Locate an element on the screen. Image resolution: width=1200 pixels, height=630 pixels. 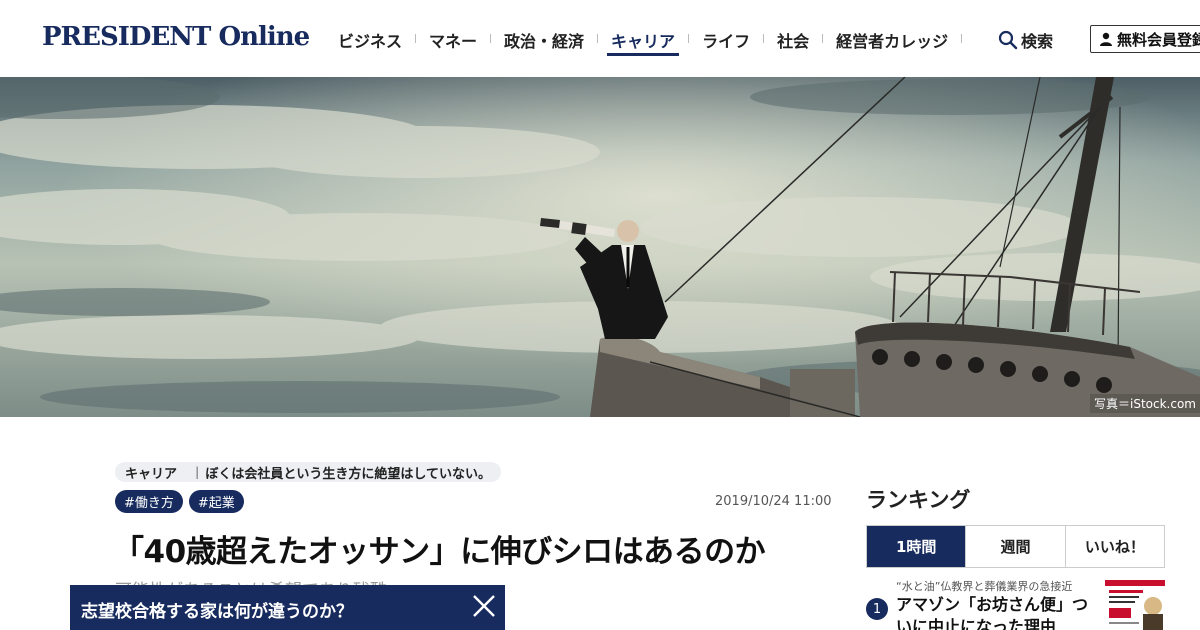
close-icon is located at coordinates (484, 606).